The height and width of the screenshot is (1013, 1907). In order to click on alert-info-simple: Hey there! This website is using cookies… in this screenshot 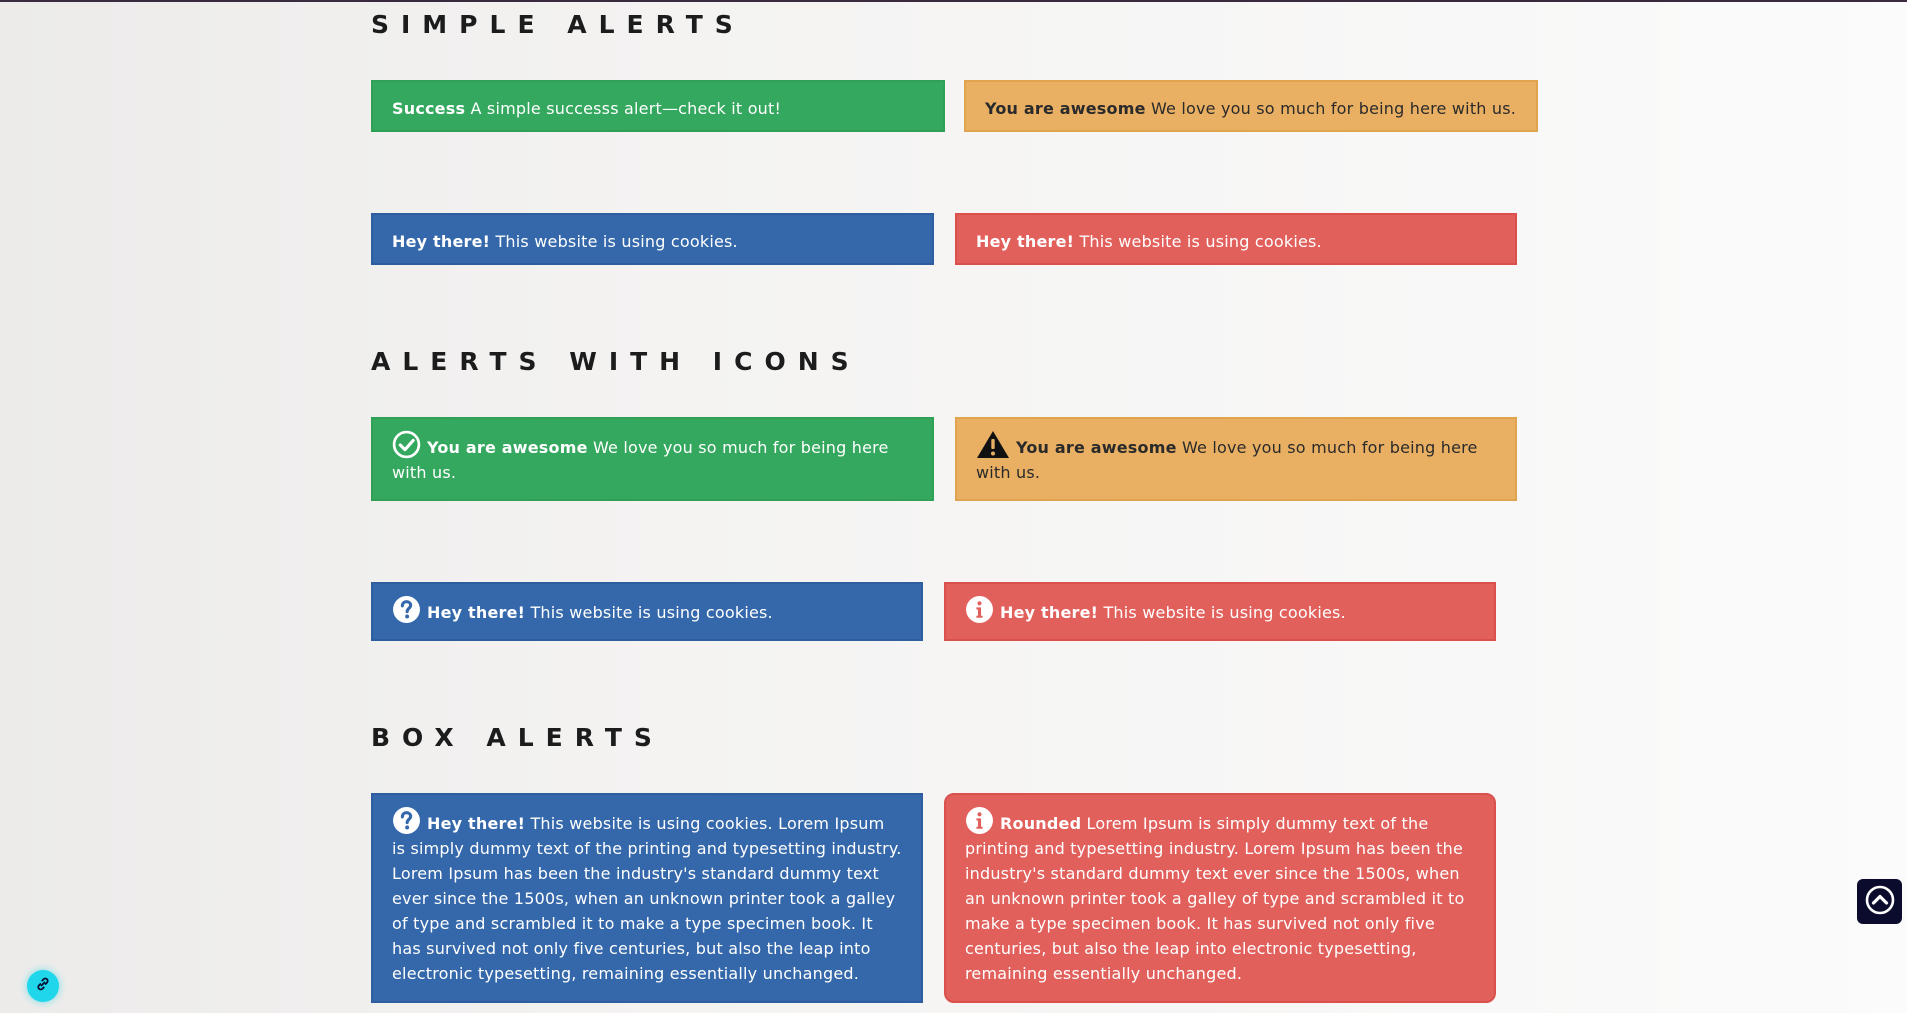, I will do `click(652, 239)`.